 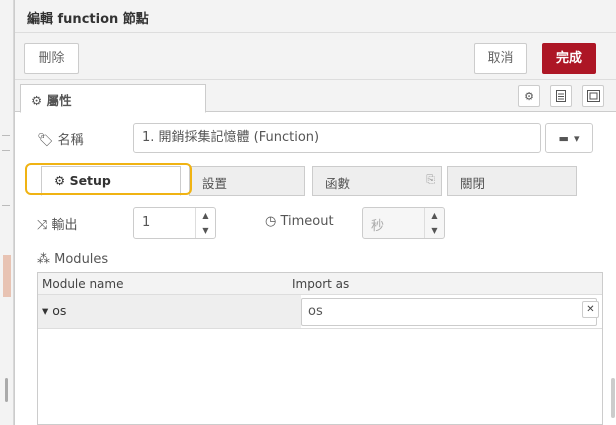 What do you see at coordinates (613, 398) in the screenshot?
I see `dialog-scrollbar` at bounding box center [613, 398].